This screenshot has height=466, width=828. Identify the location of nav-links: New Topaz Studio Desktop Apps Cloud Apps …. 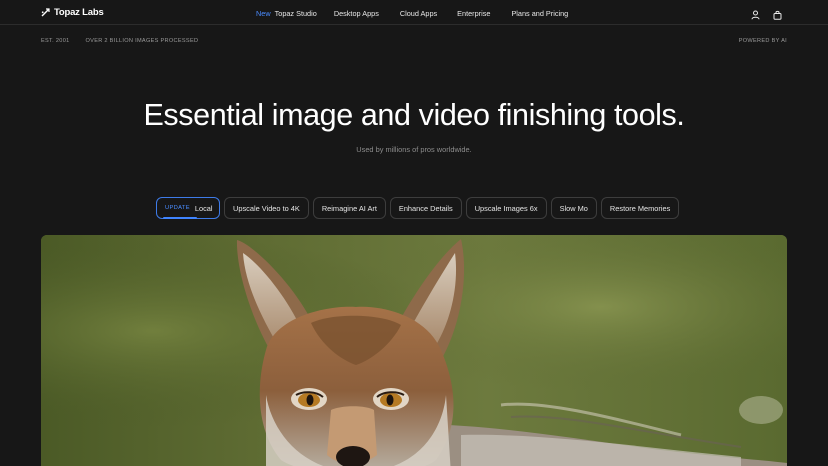
(412, 13).